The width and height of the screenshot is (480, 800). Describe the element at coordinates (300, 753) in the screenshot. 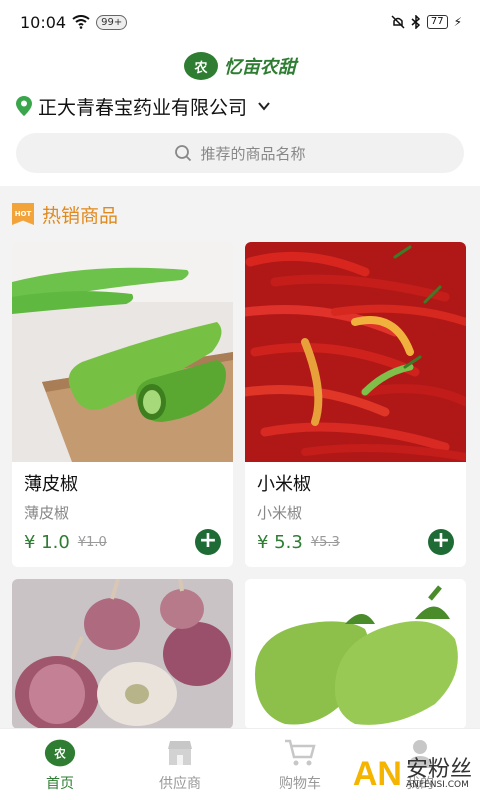

I see `cart-icon` at that location.